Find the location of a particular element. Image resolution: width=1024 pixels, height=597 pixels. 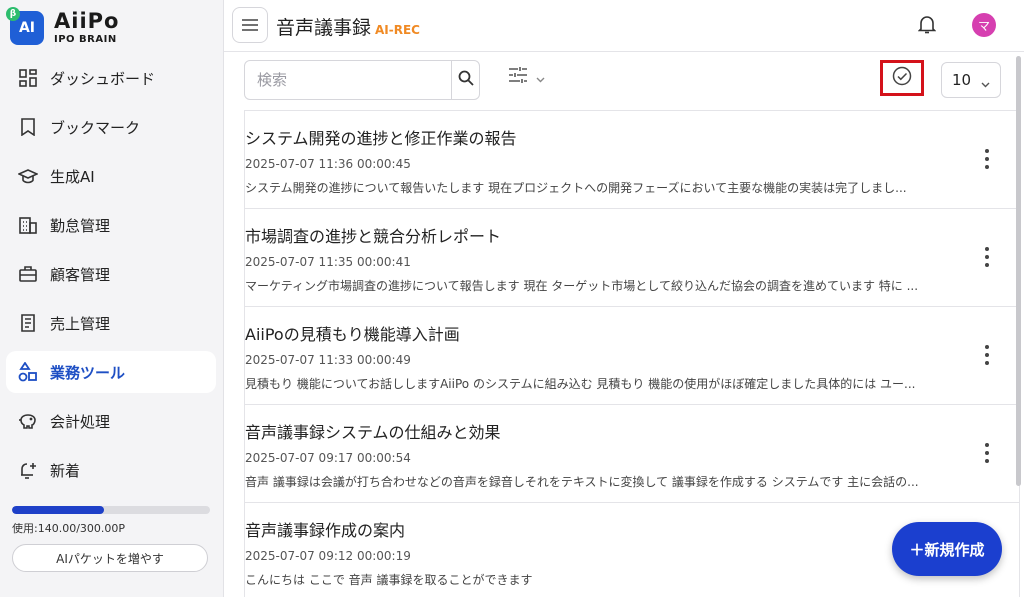

search-box is located at coordinates (362, 80).